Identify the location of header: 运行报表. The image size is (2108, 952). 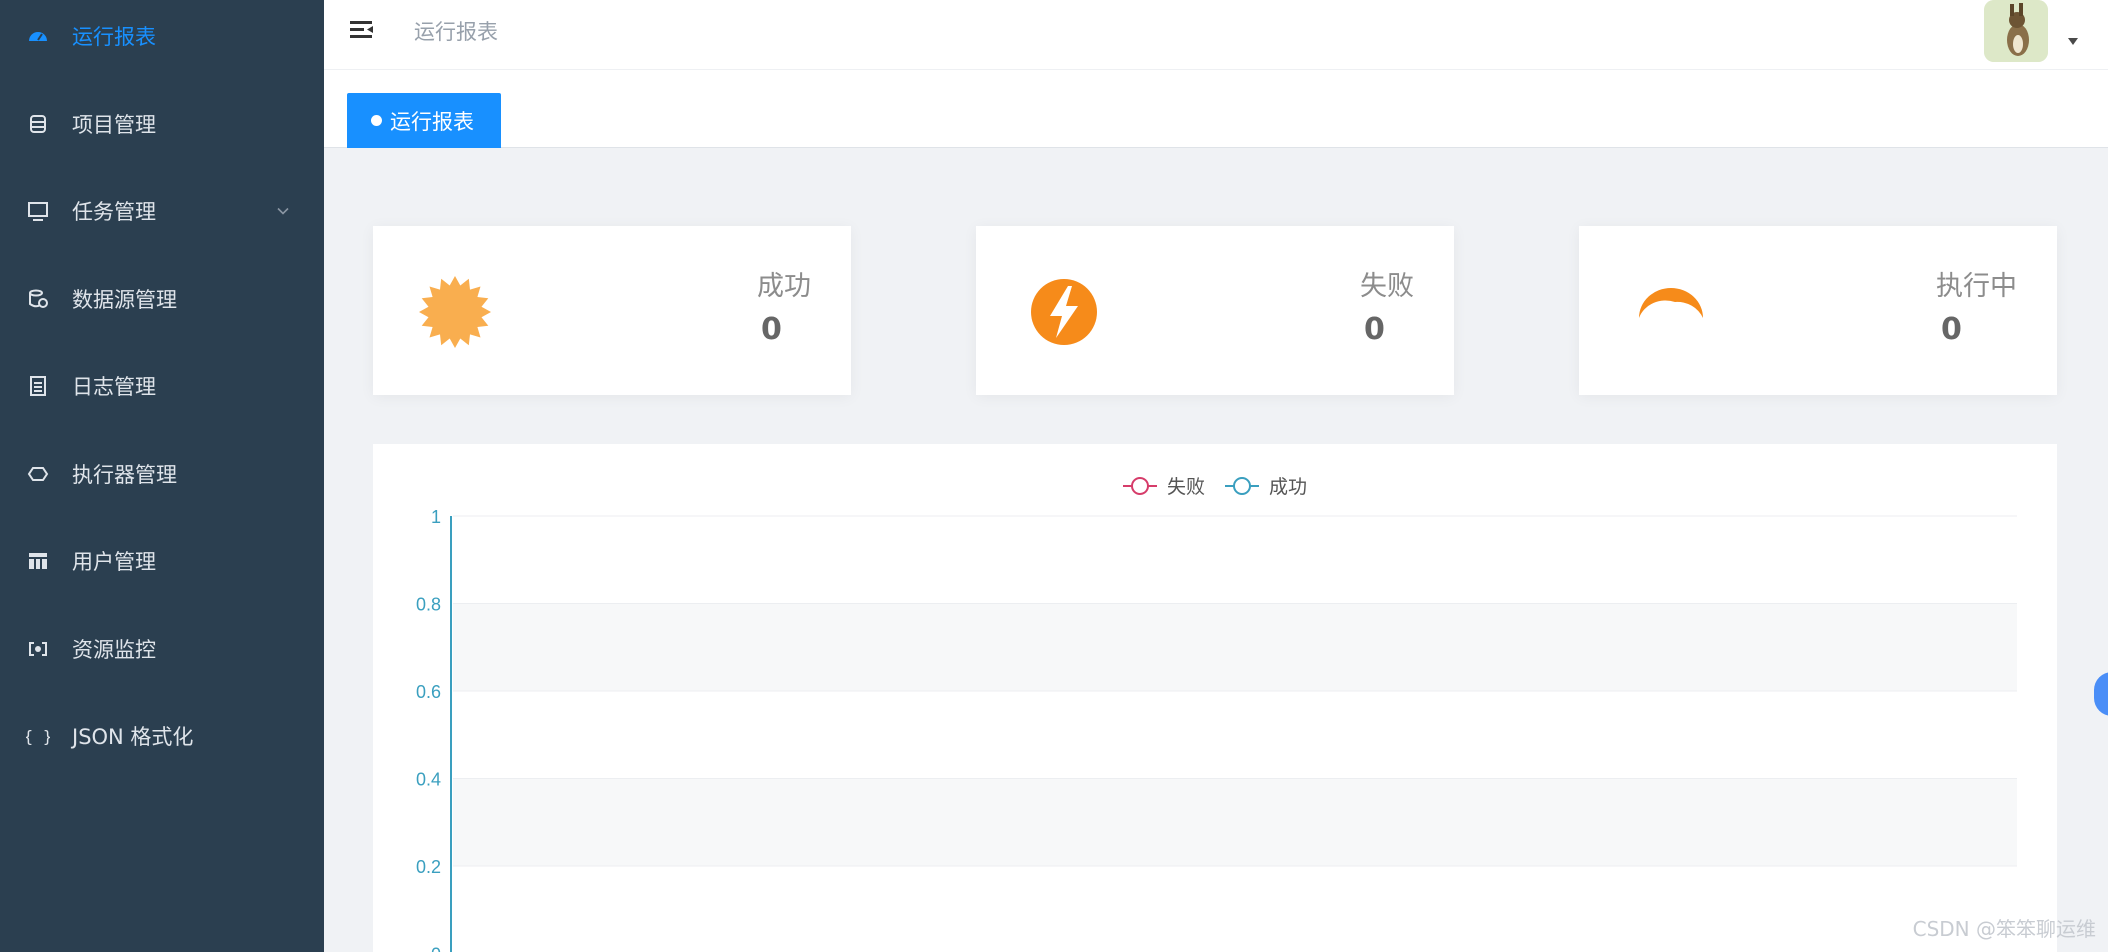
(1216, 35).